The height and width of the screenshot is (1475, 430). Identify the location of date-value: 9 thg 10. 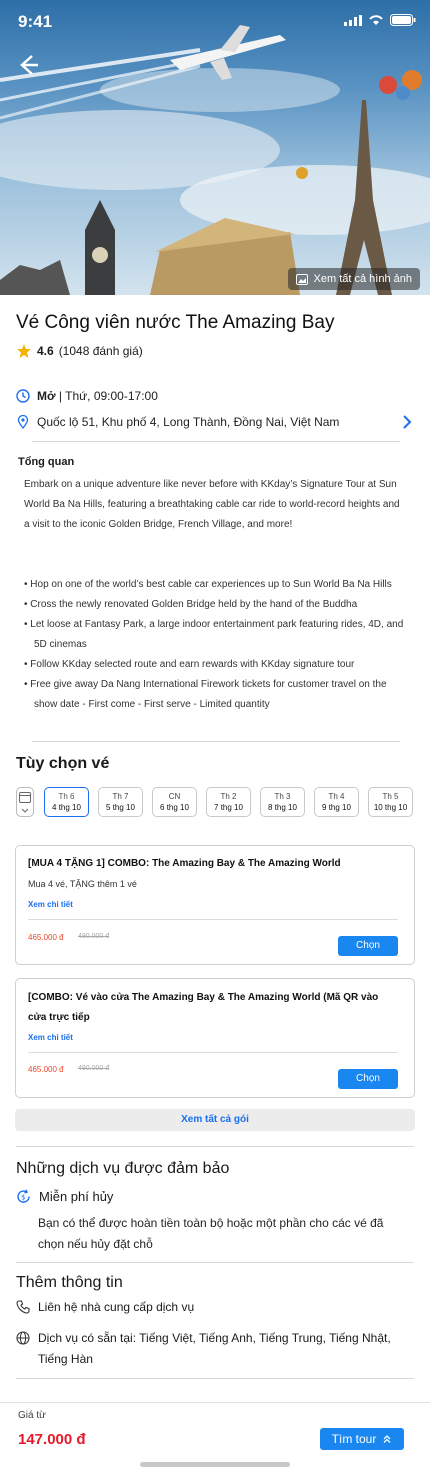
(336, 807).